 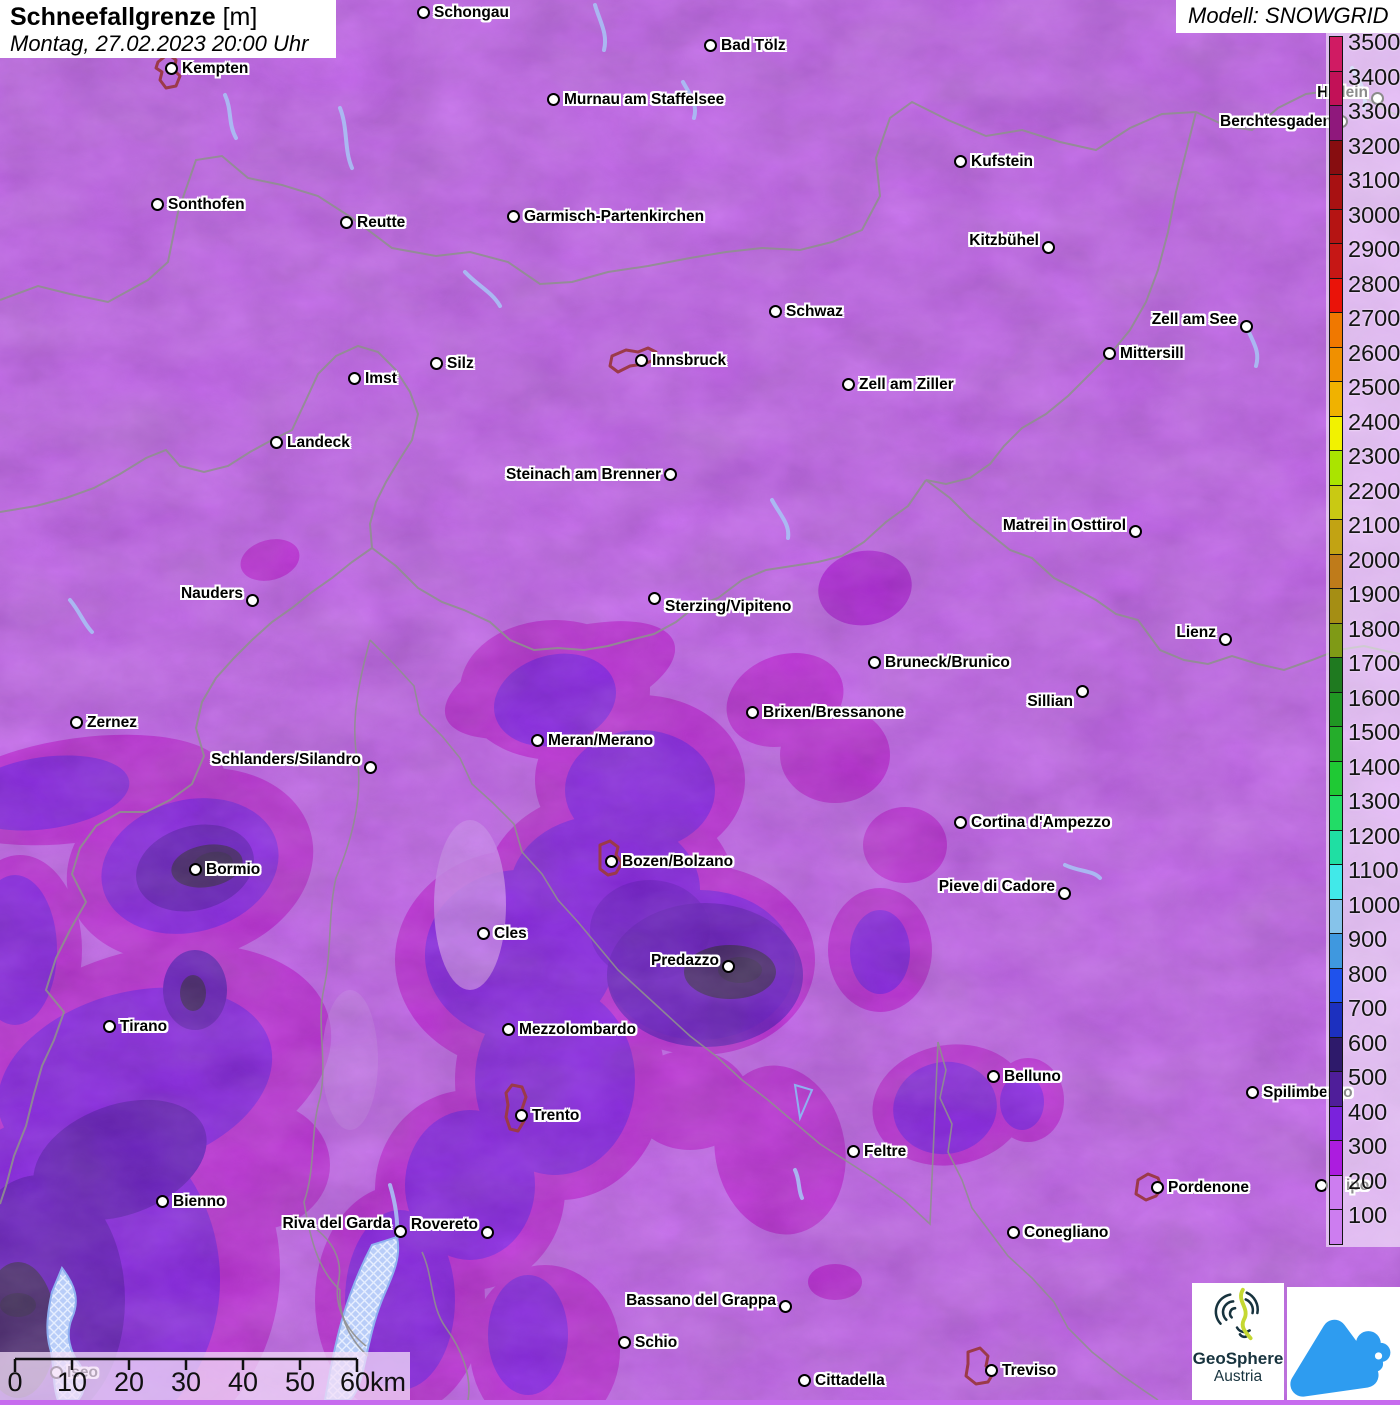 I want to click on city-label: Predazzo, so click(x=684, y=960).